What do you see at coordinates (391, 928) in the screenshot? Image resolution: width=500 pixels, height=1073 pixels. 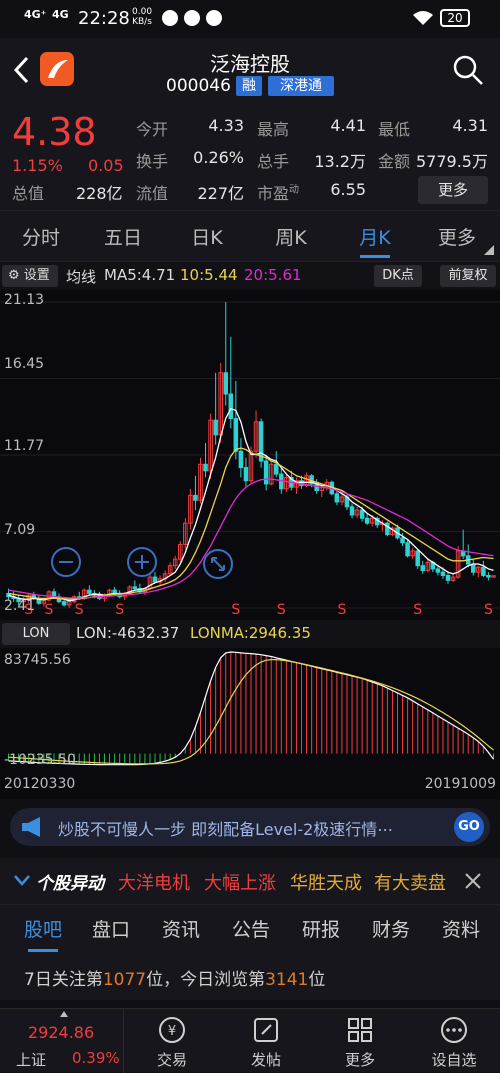 I see `subtab-finance: 财务` at bounding box center [391, 928].